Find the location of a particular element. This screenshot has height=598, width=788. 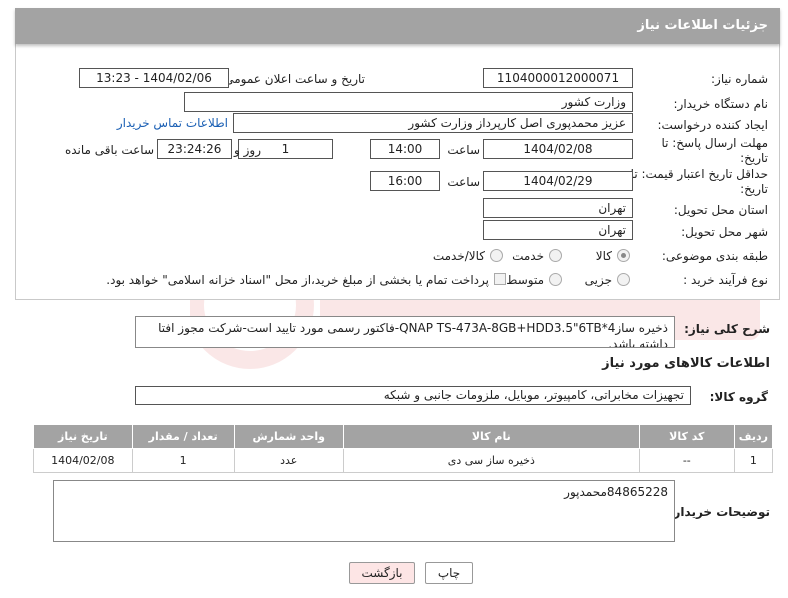

back-button: بازگشت is located at coordinates (382, 573).